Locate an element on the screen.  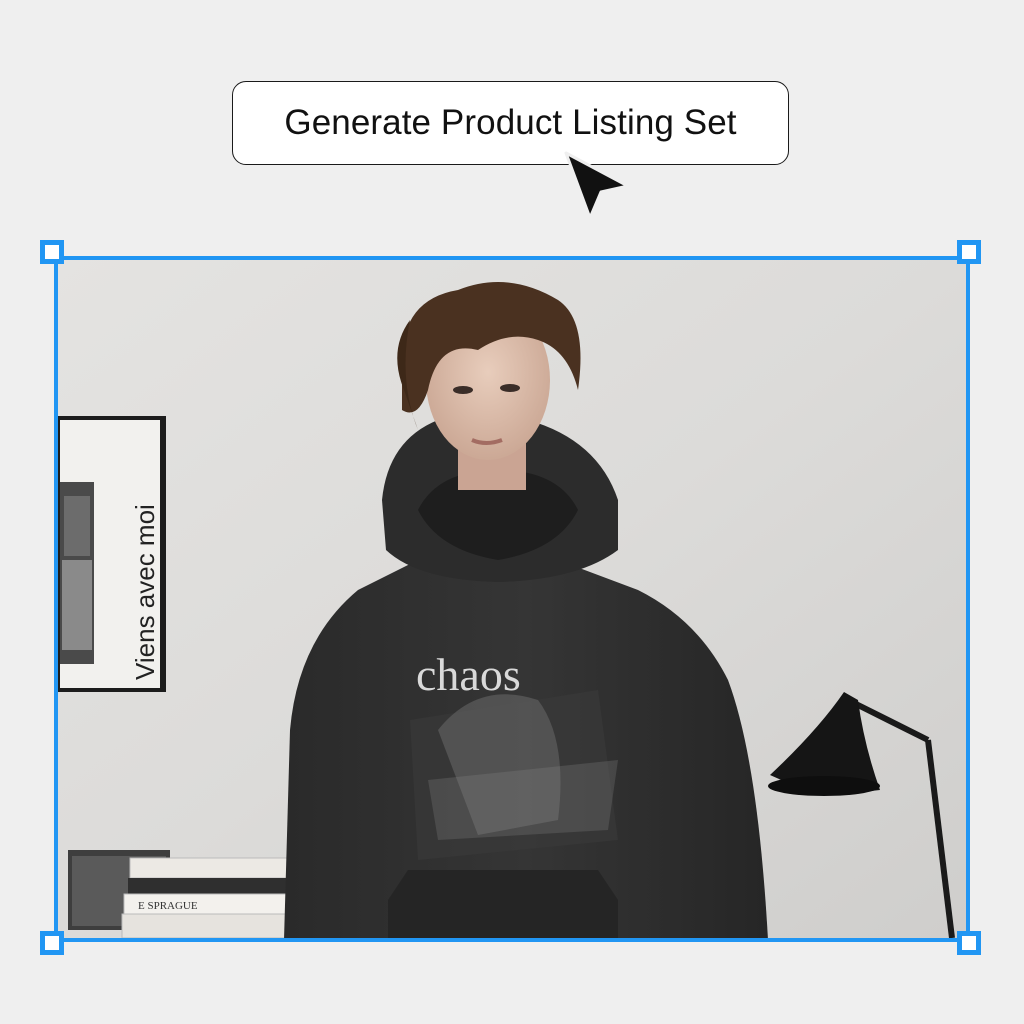
resize-handle-bottom-left is located at coordinates (52, 943).